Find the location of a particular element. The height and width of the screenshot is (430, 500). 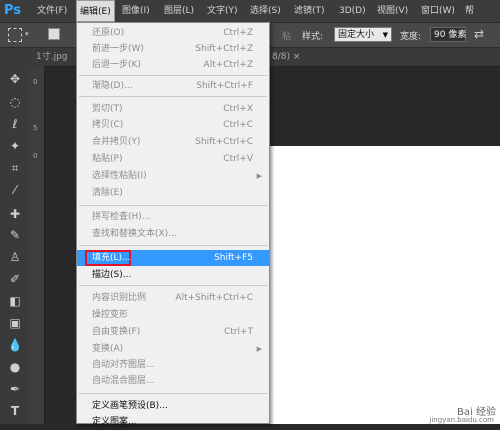

menu-item-label: 前进一步(W) is located at coordinates (118, 49).